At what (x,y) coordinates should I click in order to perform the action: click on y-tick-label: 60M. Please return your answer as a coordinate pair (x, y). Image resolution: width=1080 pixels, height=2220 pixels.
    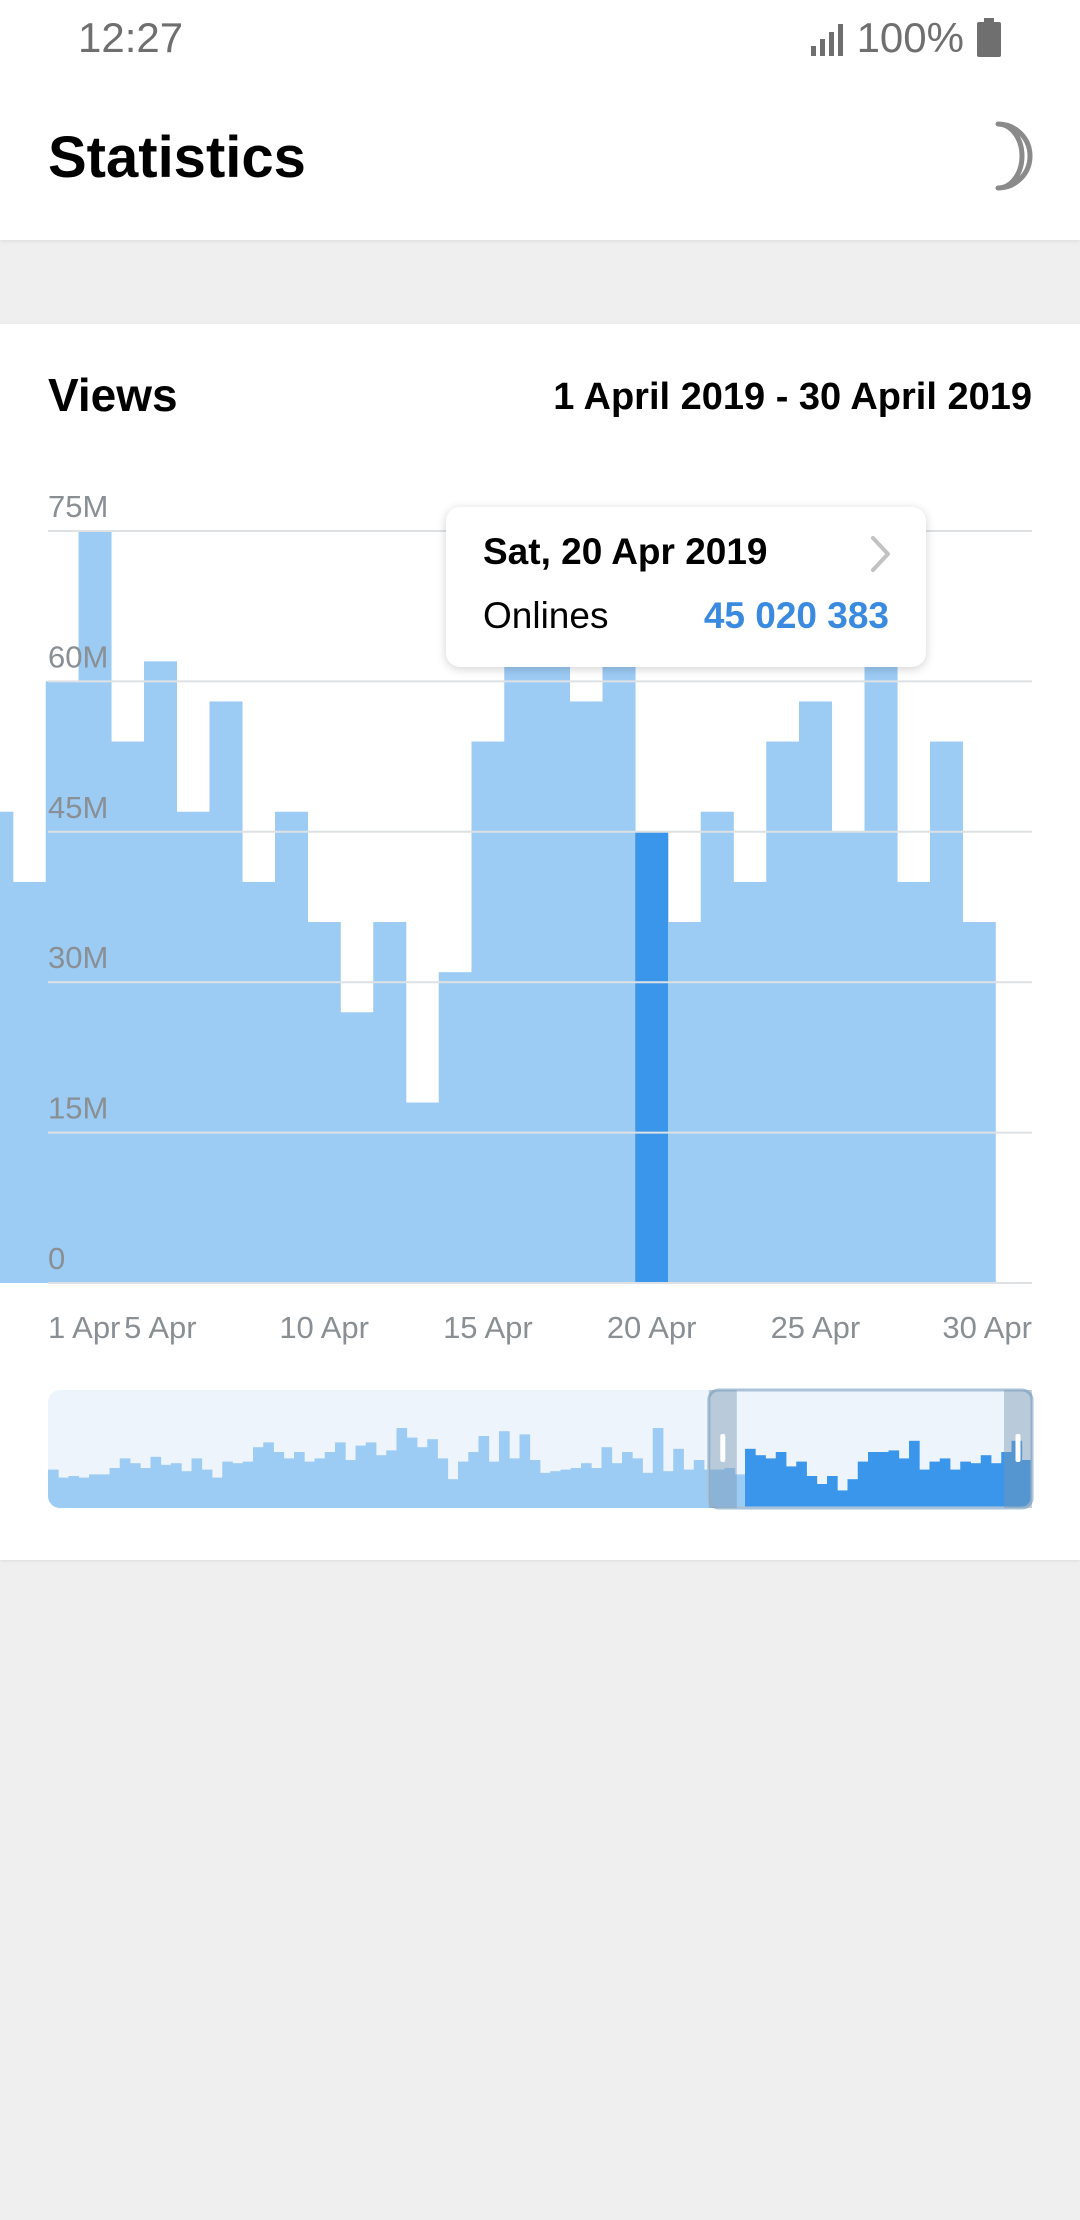
    Looking at the image, I should click on (78, 656).